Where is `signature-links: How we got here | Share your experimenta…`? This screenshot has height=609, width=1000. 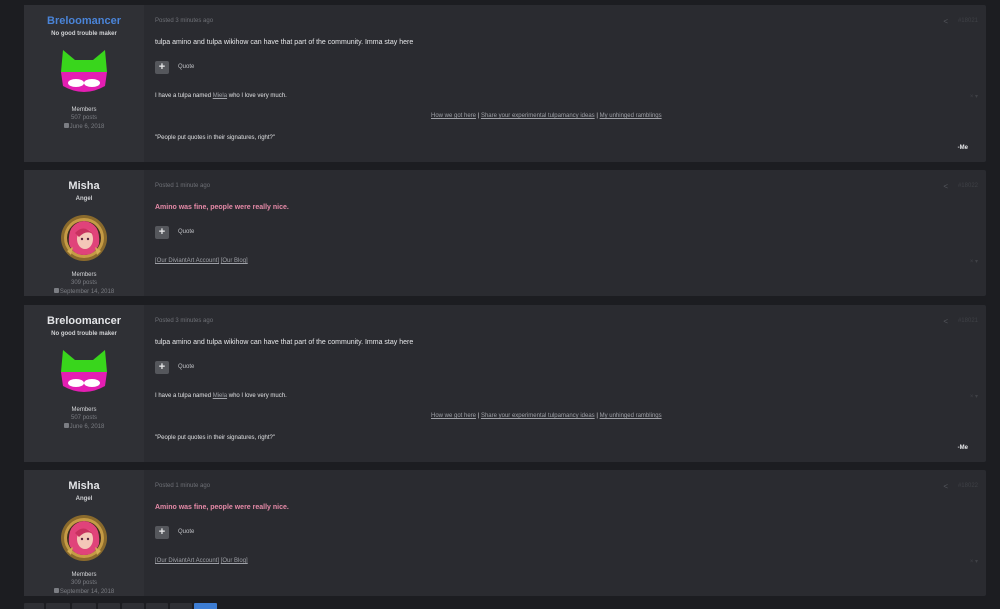 signature-links: How we got here | Share your experimenta… is located at coordinates (546, 116).